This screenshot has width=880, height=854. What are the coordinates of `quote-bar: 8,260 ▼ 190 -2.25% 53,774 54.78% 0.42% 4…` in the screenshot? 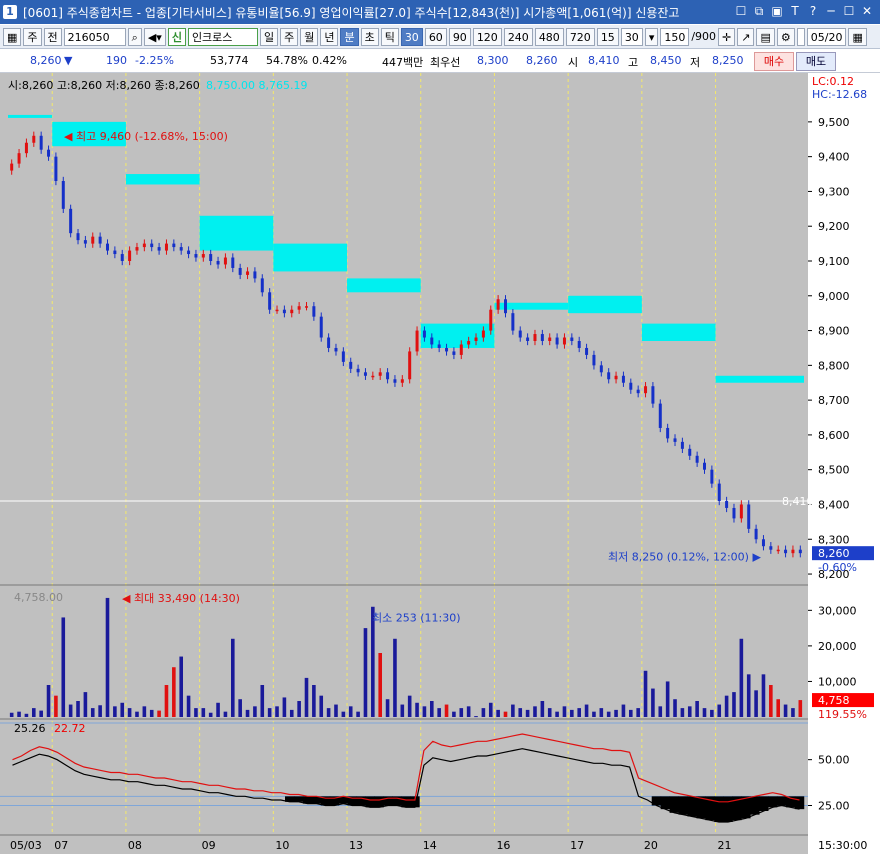 It's located at (440, 61).